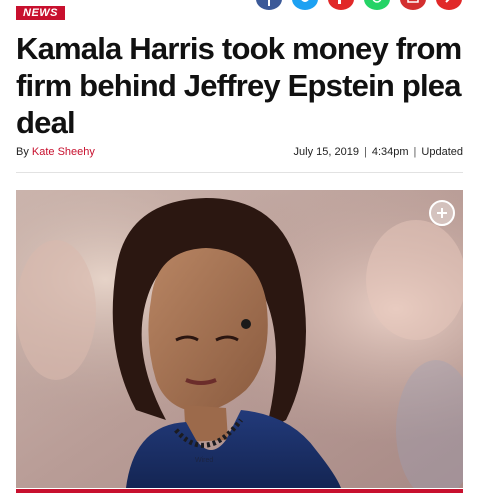  Describe the element at coordinates (377, 5) in the screenshot. I see `whatsapp-share-button` at that location.